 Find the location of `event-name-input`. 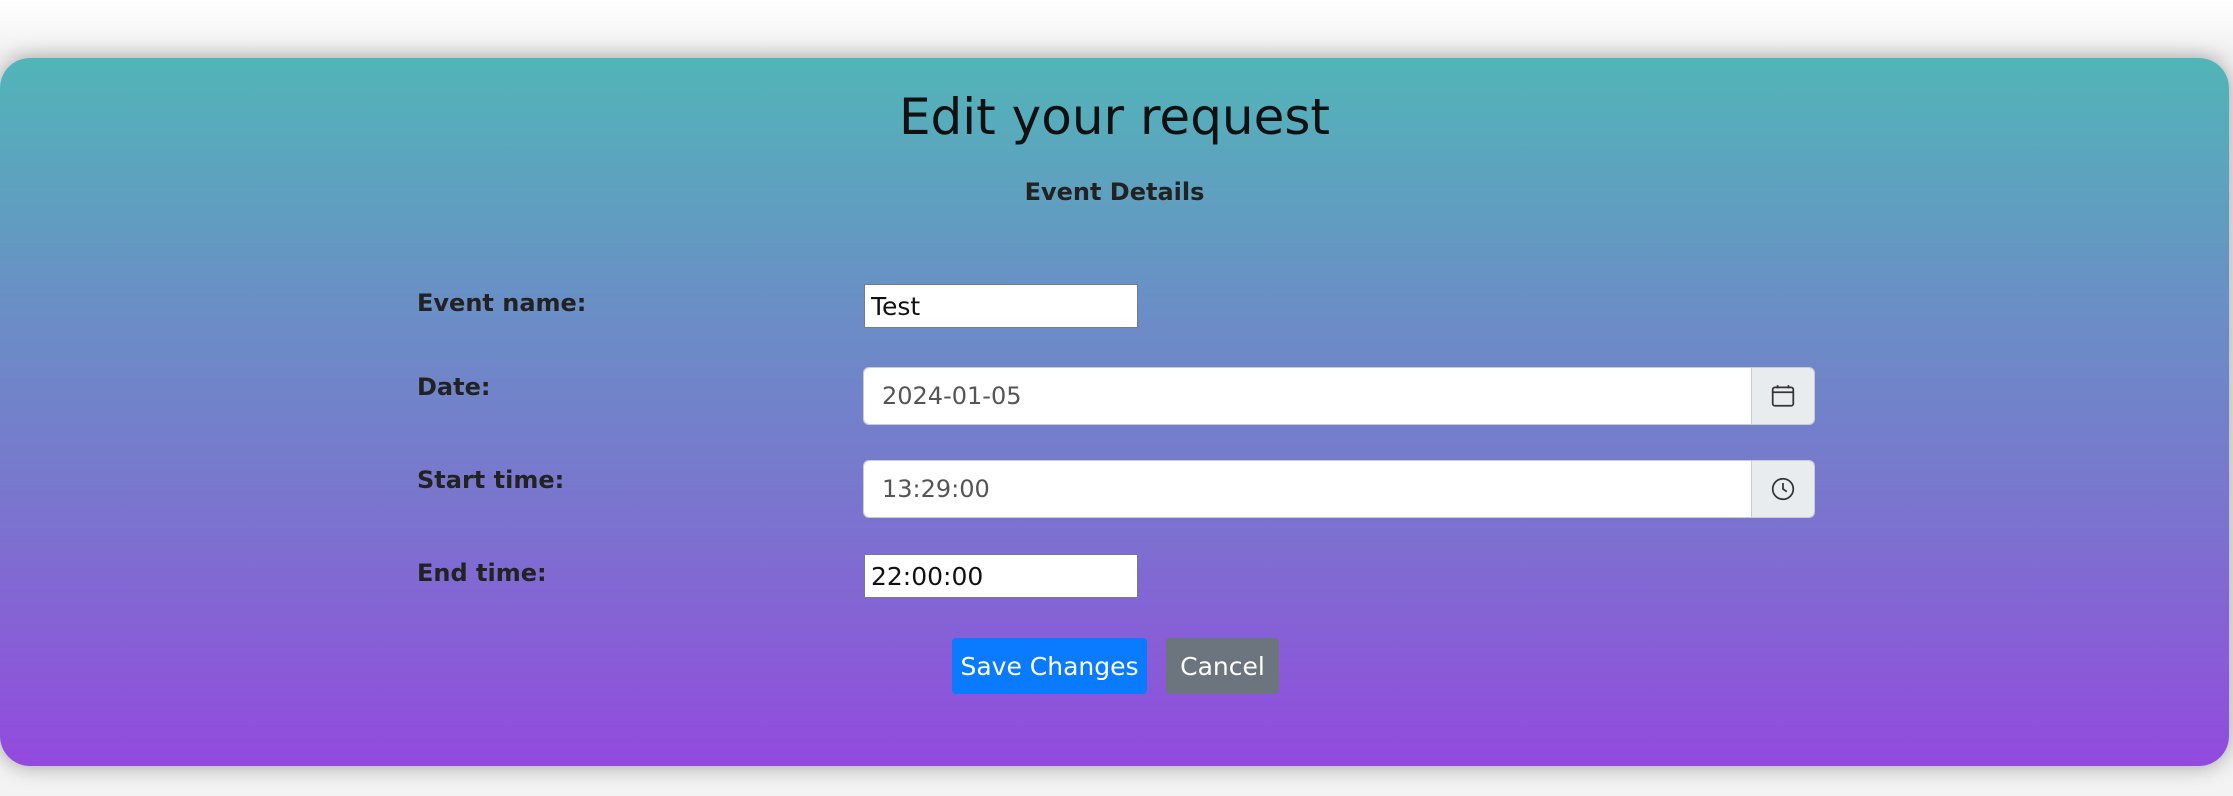

event-name-input is located at coordinates (1001, 306).